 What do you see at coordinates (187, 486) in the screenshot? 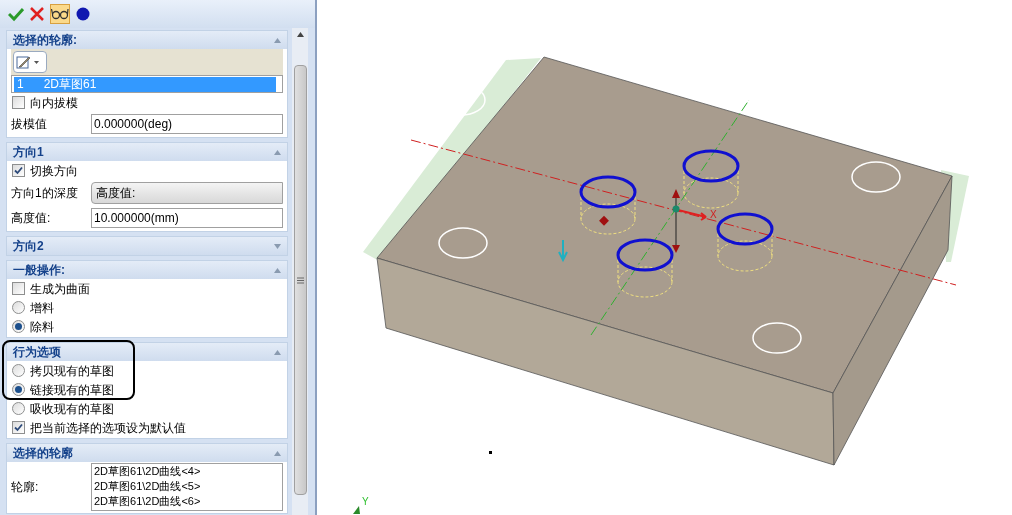
I see `list-item: 2D草图61\2D曲线<5>` at bounding box center [187, 486].